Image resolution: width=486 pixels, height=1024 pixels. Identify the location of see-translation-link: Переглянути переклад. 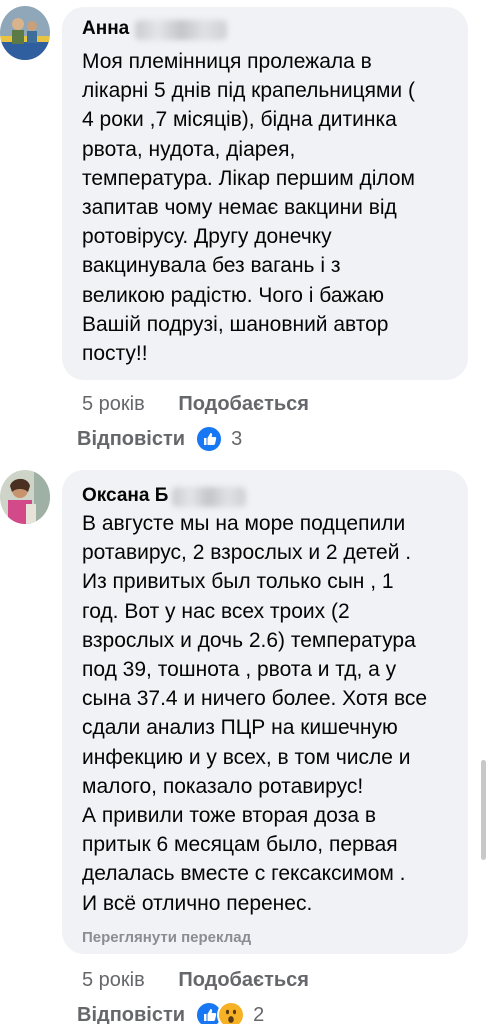
(166, 937).